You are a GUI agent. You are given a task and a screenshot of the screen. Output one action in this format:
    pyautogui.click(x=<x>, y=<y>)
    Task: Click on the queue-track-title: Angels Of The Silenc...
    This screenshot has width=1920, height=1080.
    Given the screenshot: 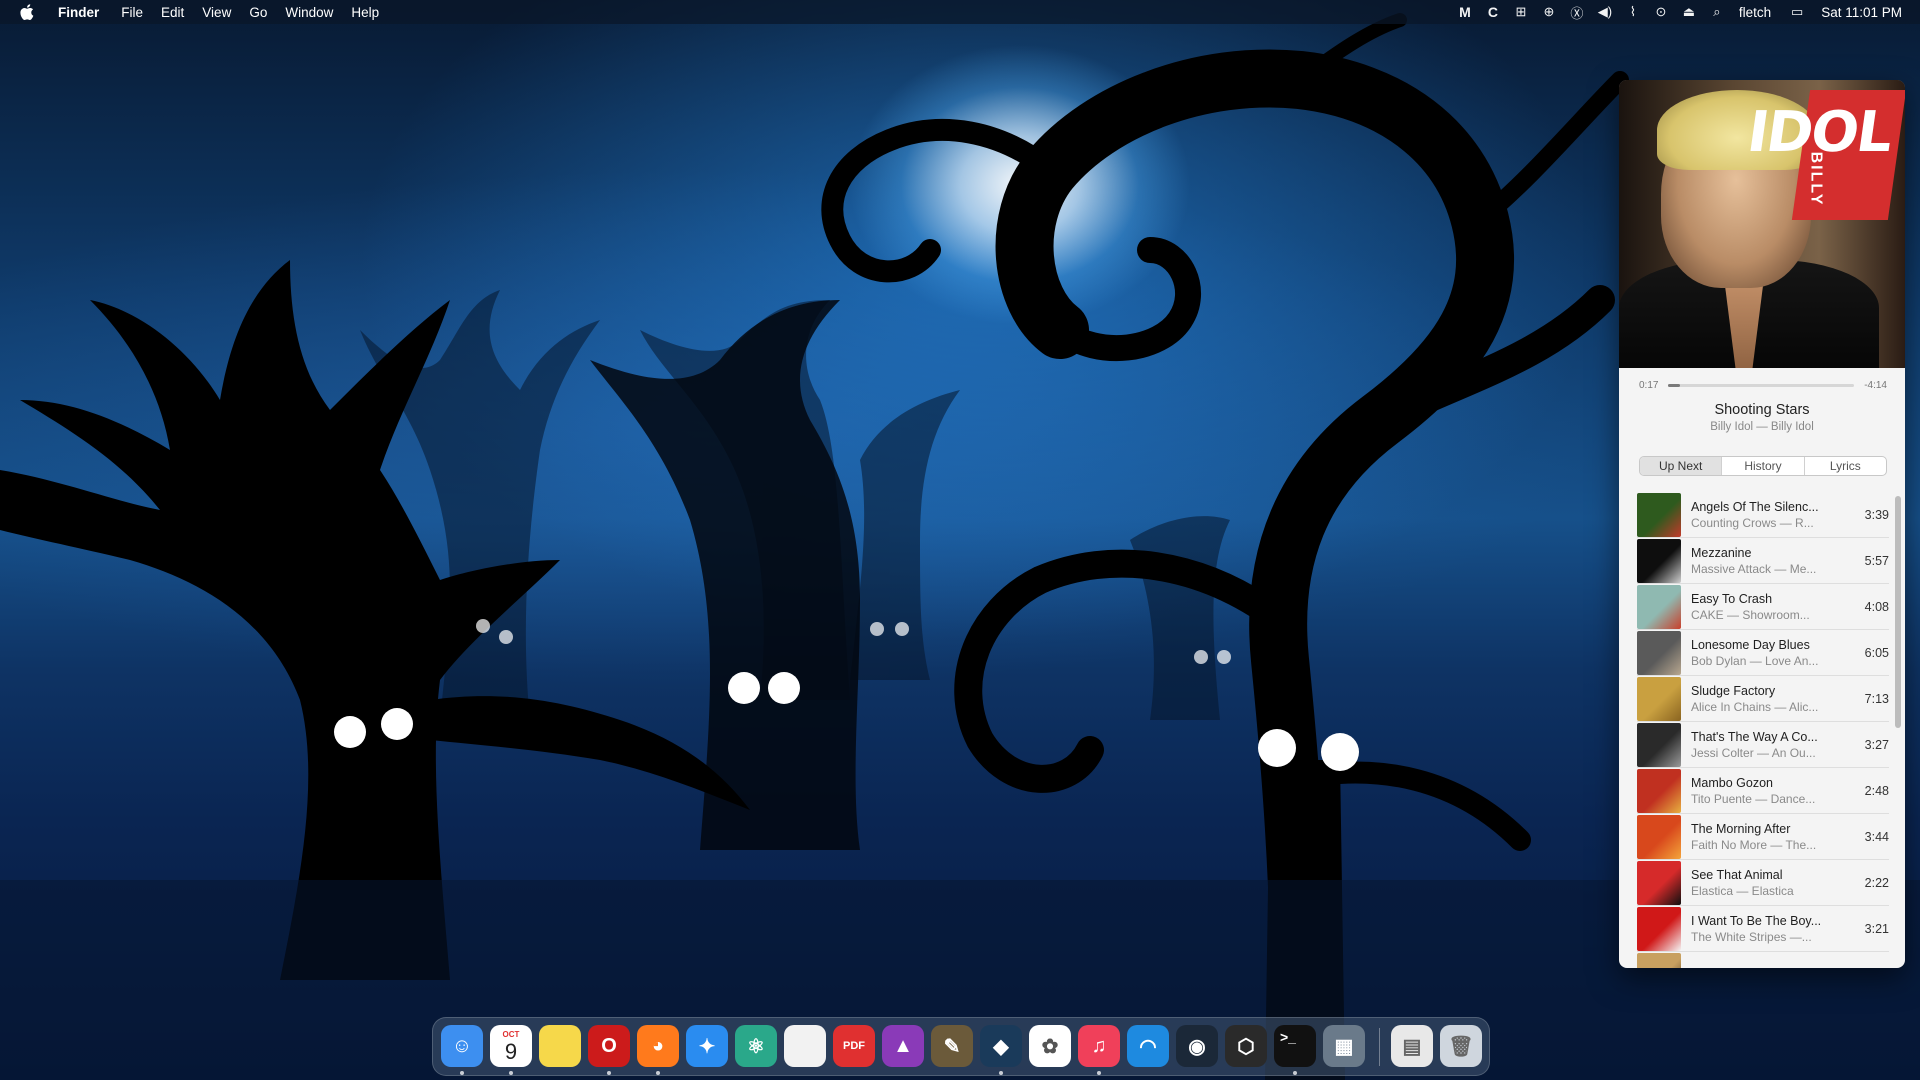 What is the action you would take?
    pyautogui.click(x=1755, y=506)
    